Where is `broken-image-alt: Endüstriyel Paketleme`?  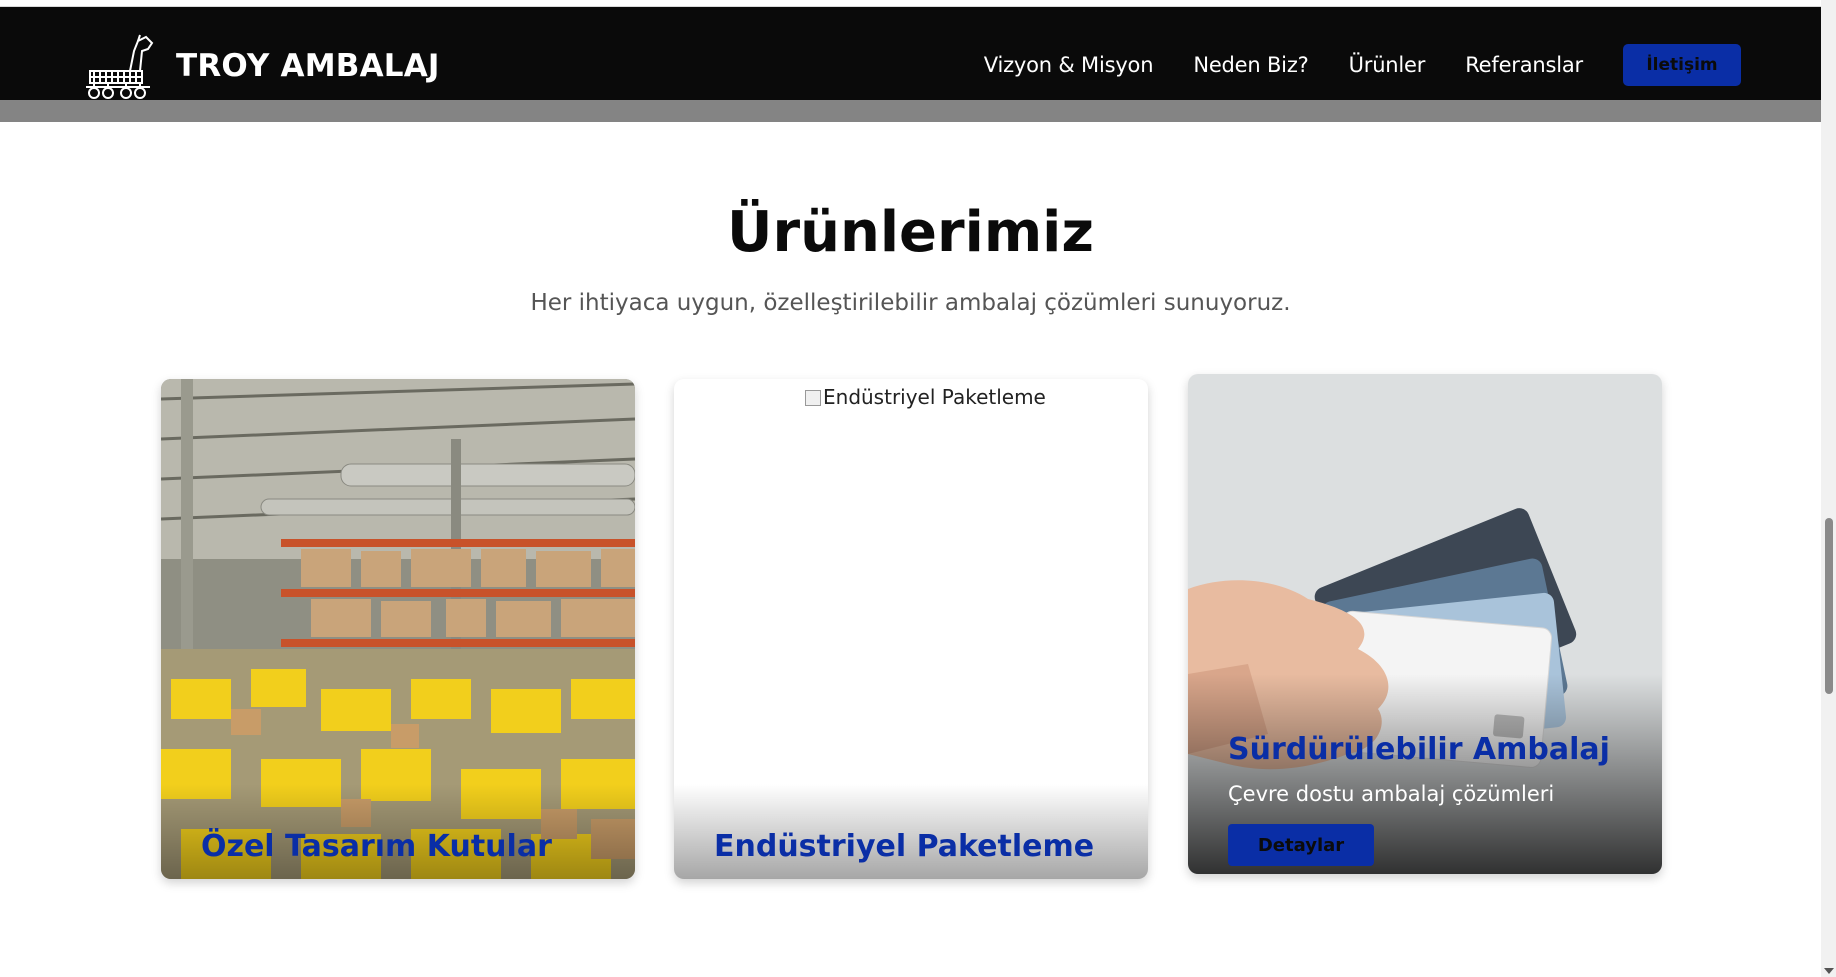
broken-image-alt: Endüstriyel Paketleme is located at coordinates (925, 397).